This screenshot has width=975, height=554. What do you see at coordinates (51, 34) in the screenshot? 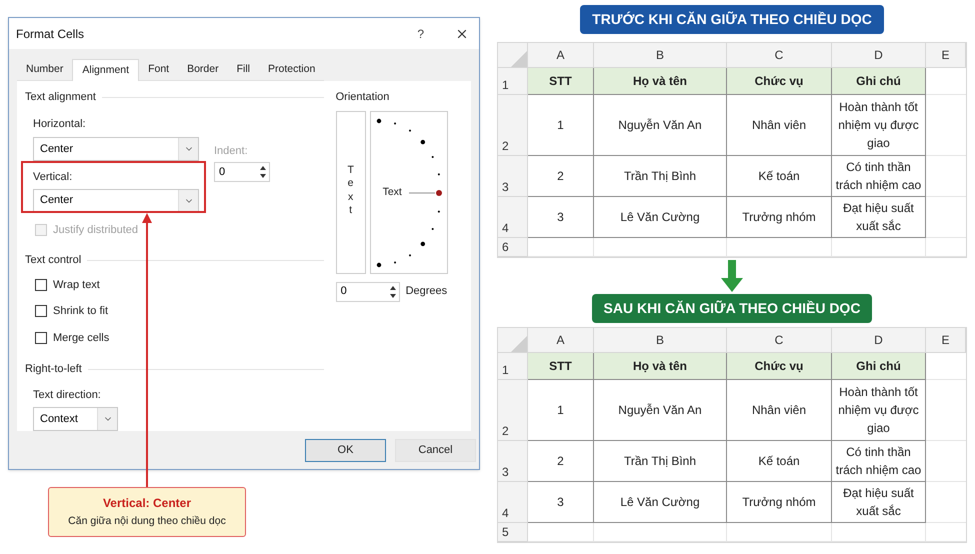
I see `window-title: Format Cells` at bounding box center [51, 34].